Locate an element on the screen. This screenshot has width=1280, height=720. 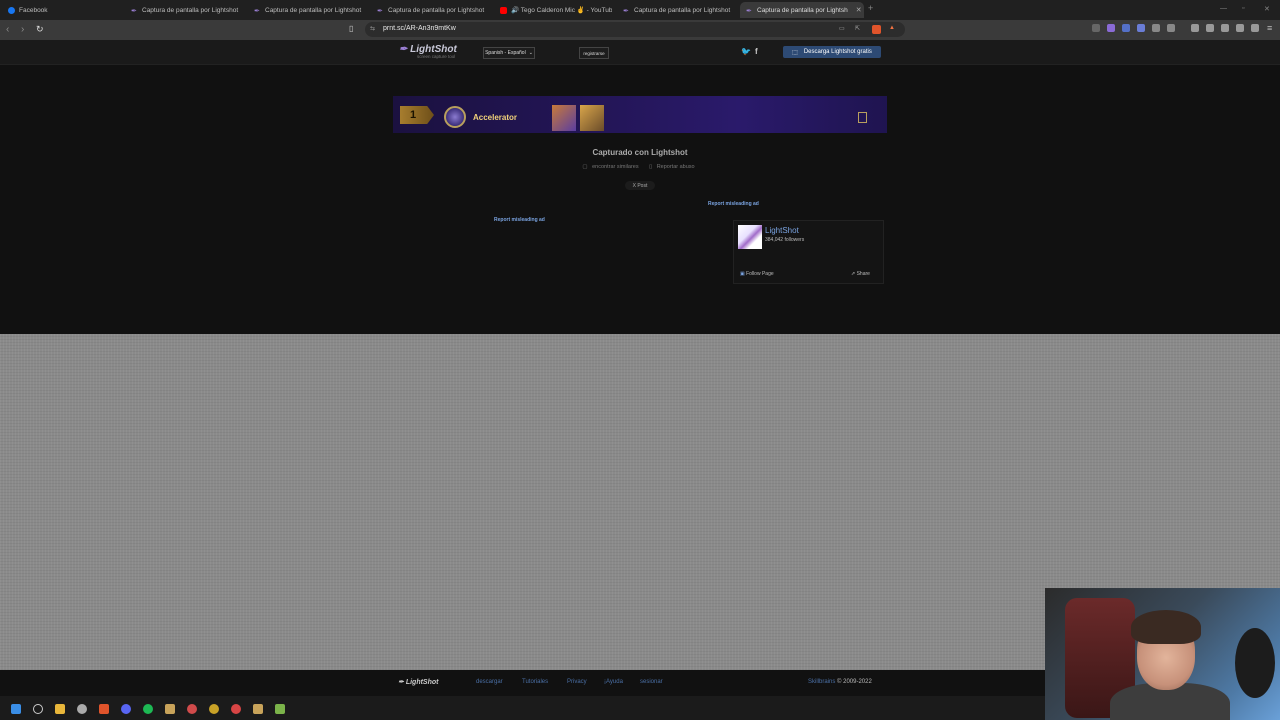
download-button: ⬚ Descarga Lightshot gratis is located at coordinates (832, 52).